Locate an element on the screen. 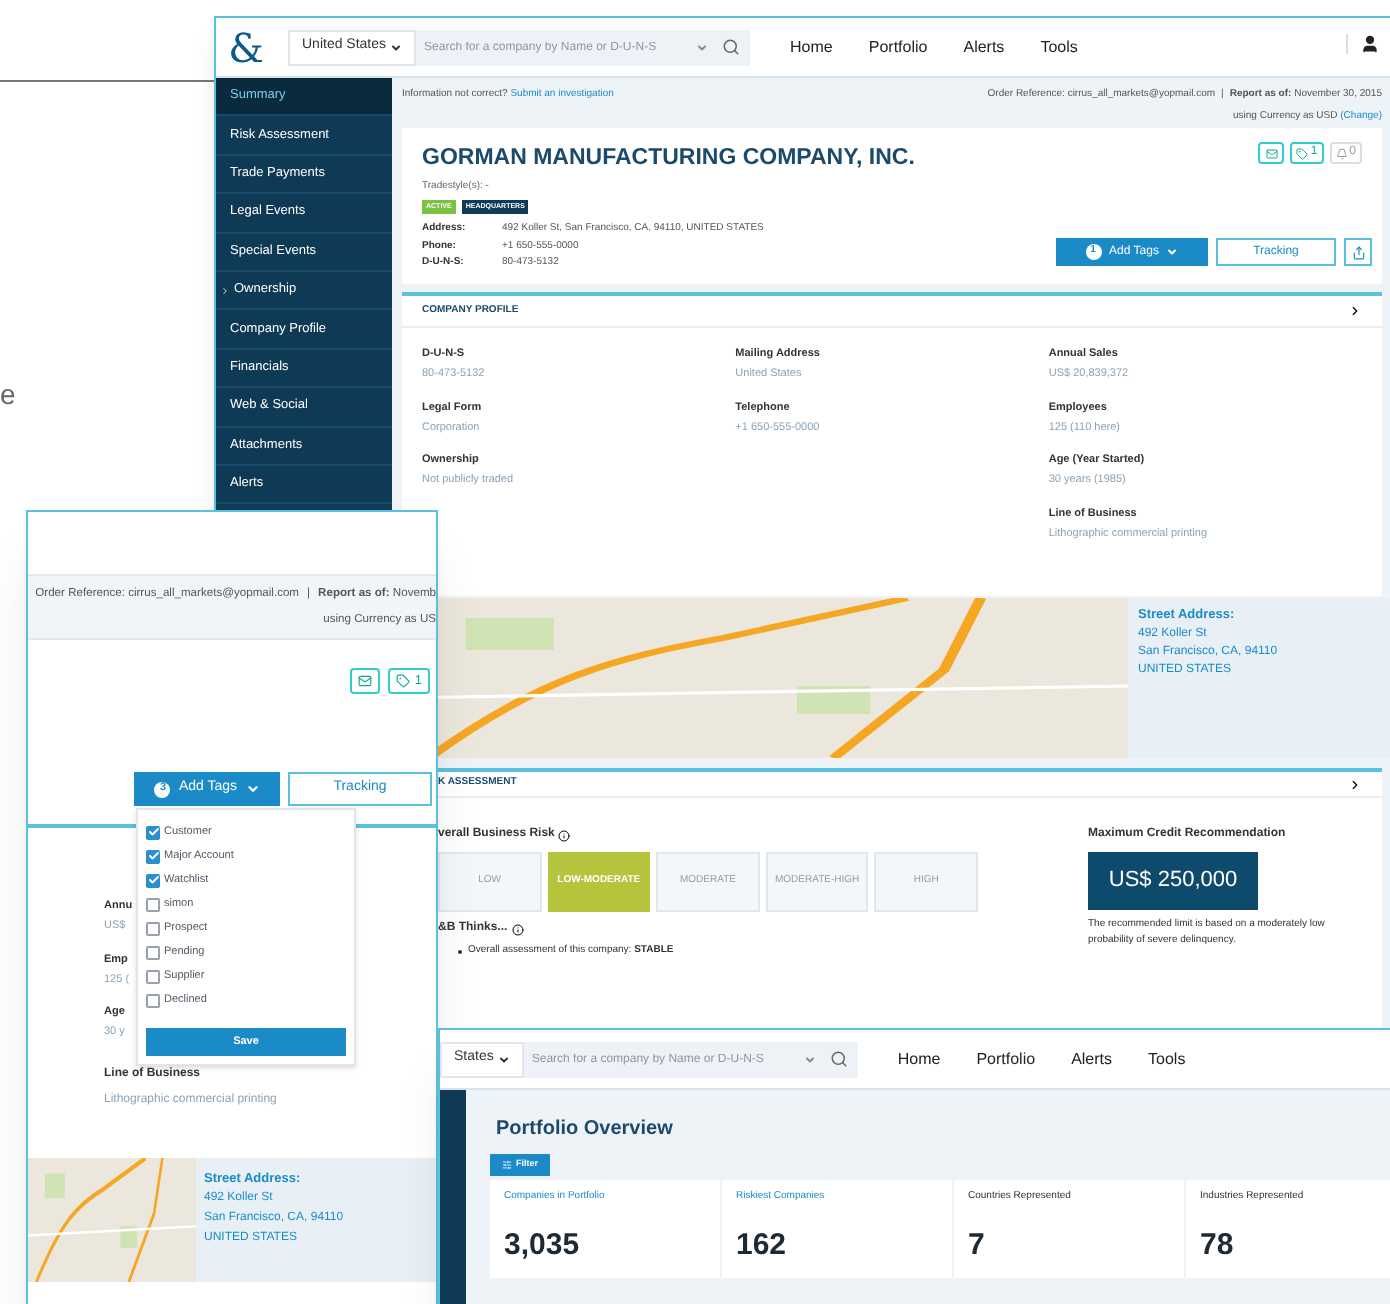  export-icon is located at coordinates (1358, 252).